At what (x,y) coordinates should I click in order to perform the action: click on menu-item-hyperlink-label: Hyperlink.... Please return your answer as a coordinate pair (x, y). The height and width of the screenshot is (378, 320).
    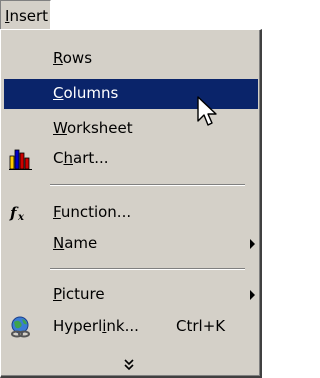
    Looking at the image, I should click on (96, 326).